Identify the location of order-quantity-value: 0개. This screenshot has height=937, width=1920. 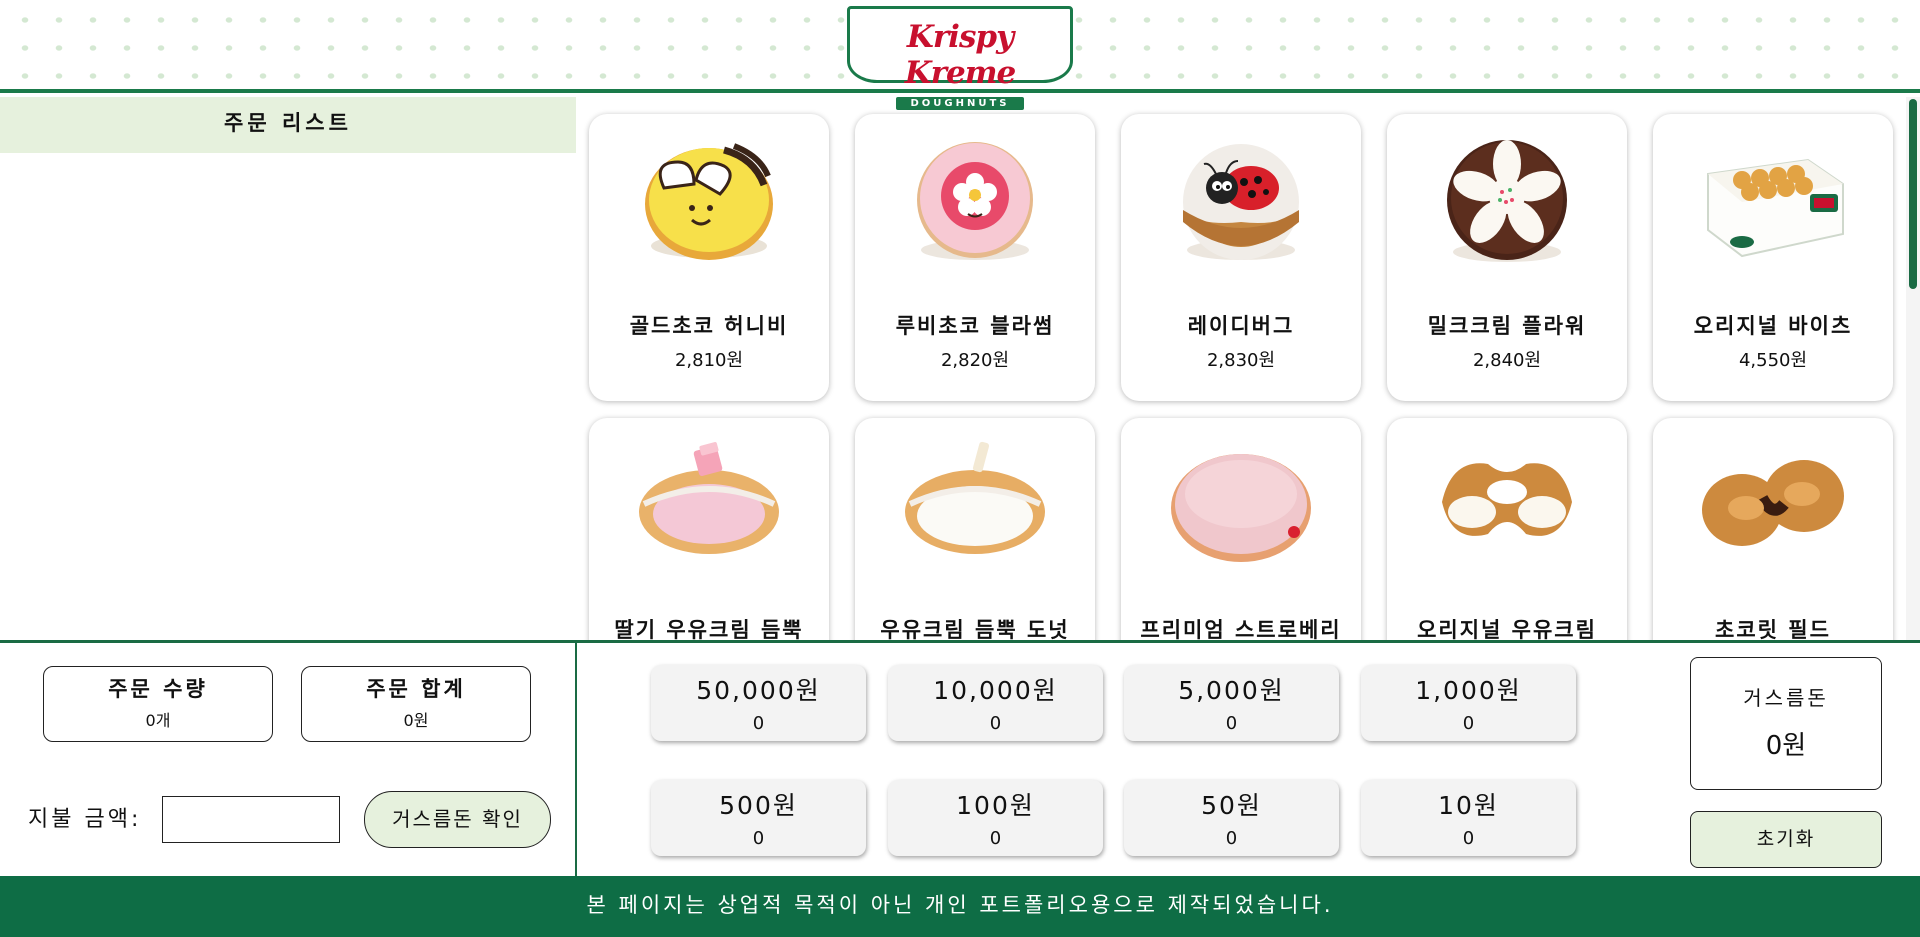
(158, 720).